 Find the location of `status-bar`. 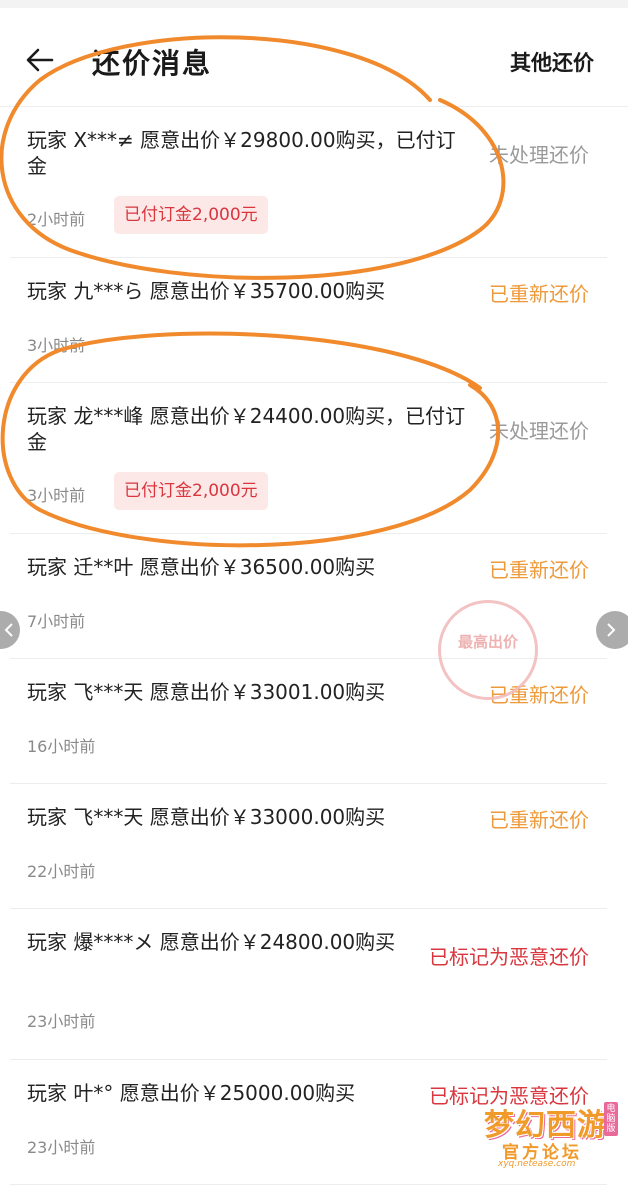

status-bar is located at coordinates (314, 4).